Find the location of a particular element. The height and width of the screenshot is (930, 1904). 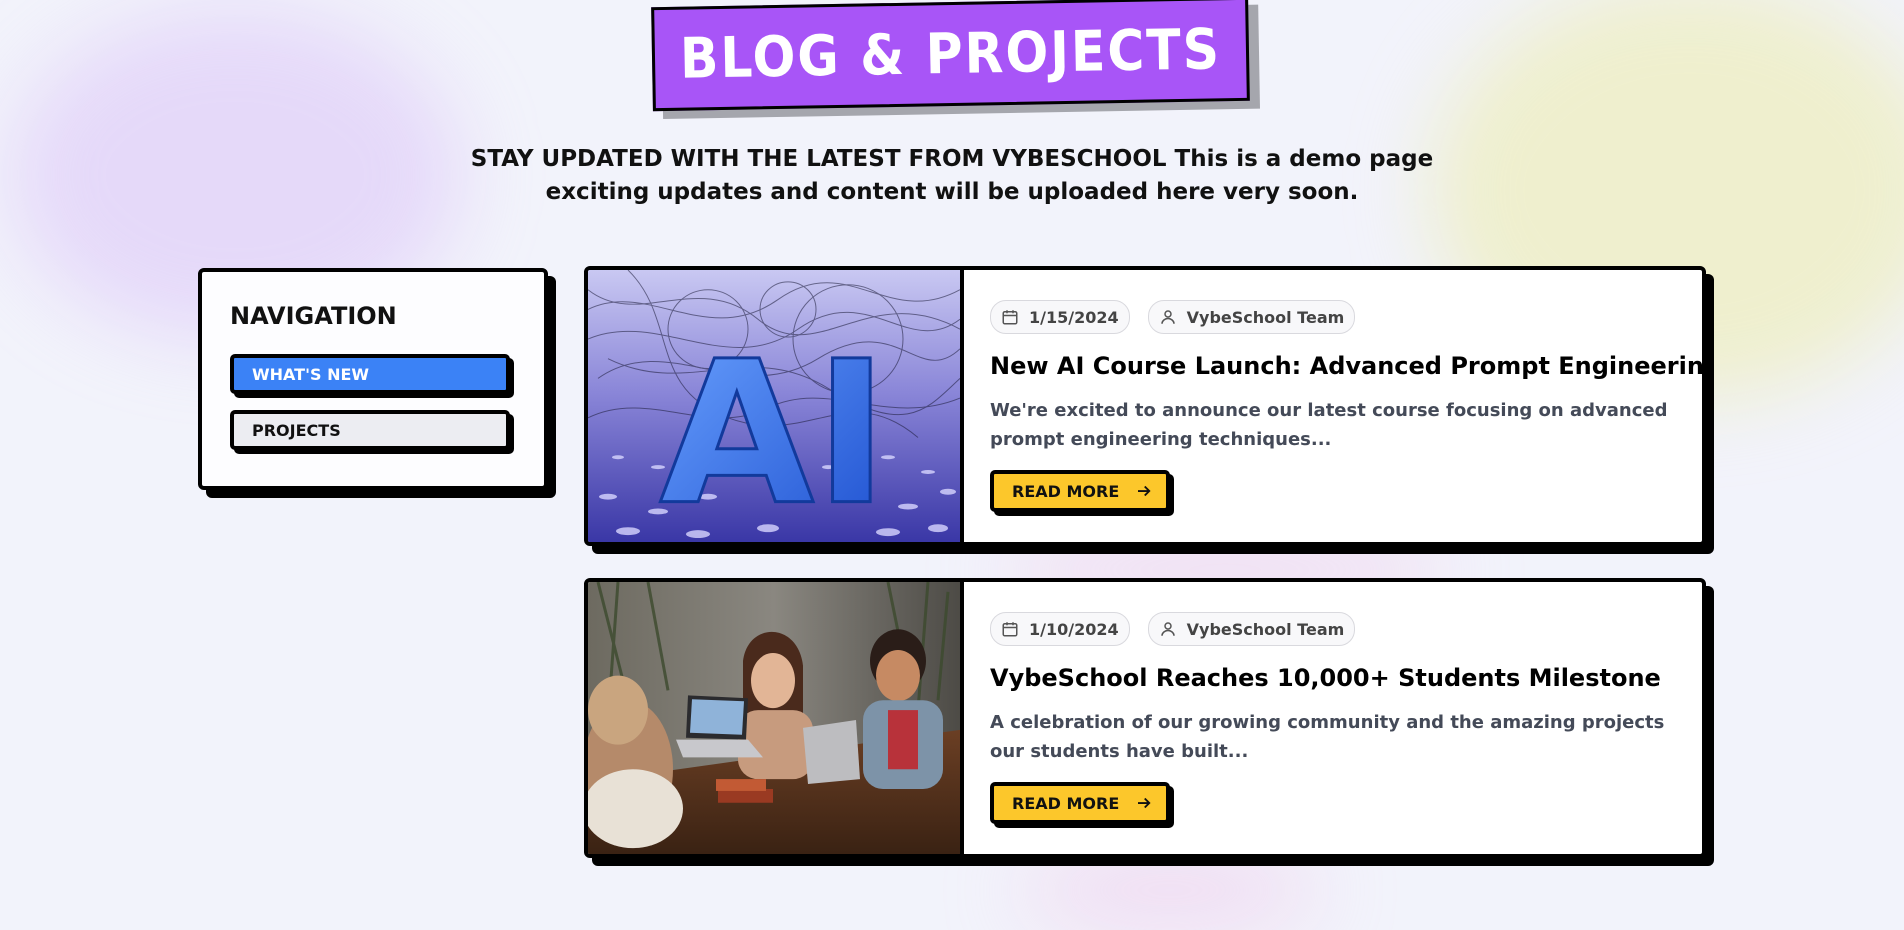

title-badge-face: BLOG & PROJECTS is located at coordinates (950, 56).